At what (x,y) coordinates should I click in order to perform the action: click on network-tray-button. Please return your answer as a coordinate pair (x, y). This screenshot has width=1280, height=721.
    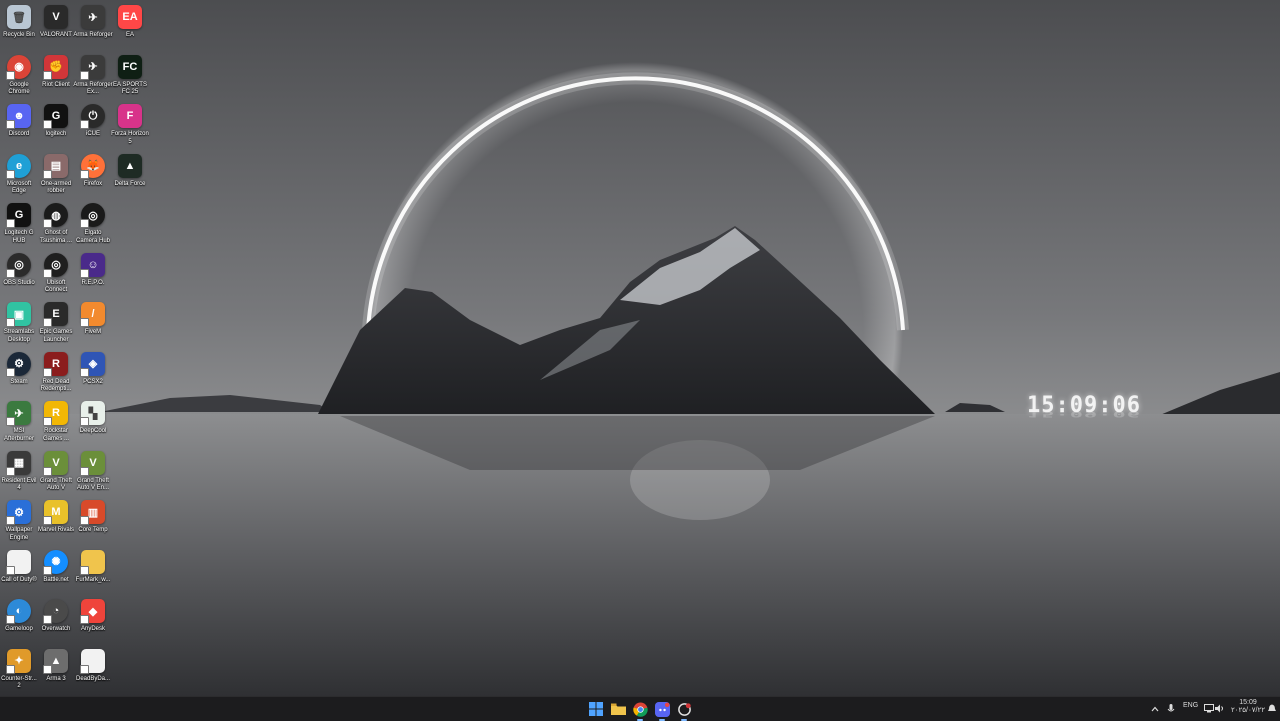
    Looking at the image, I should click on (1208, 708).